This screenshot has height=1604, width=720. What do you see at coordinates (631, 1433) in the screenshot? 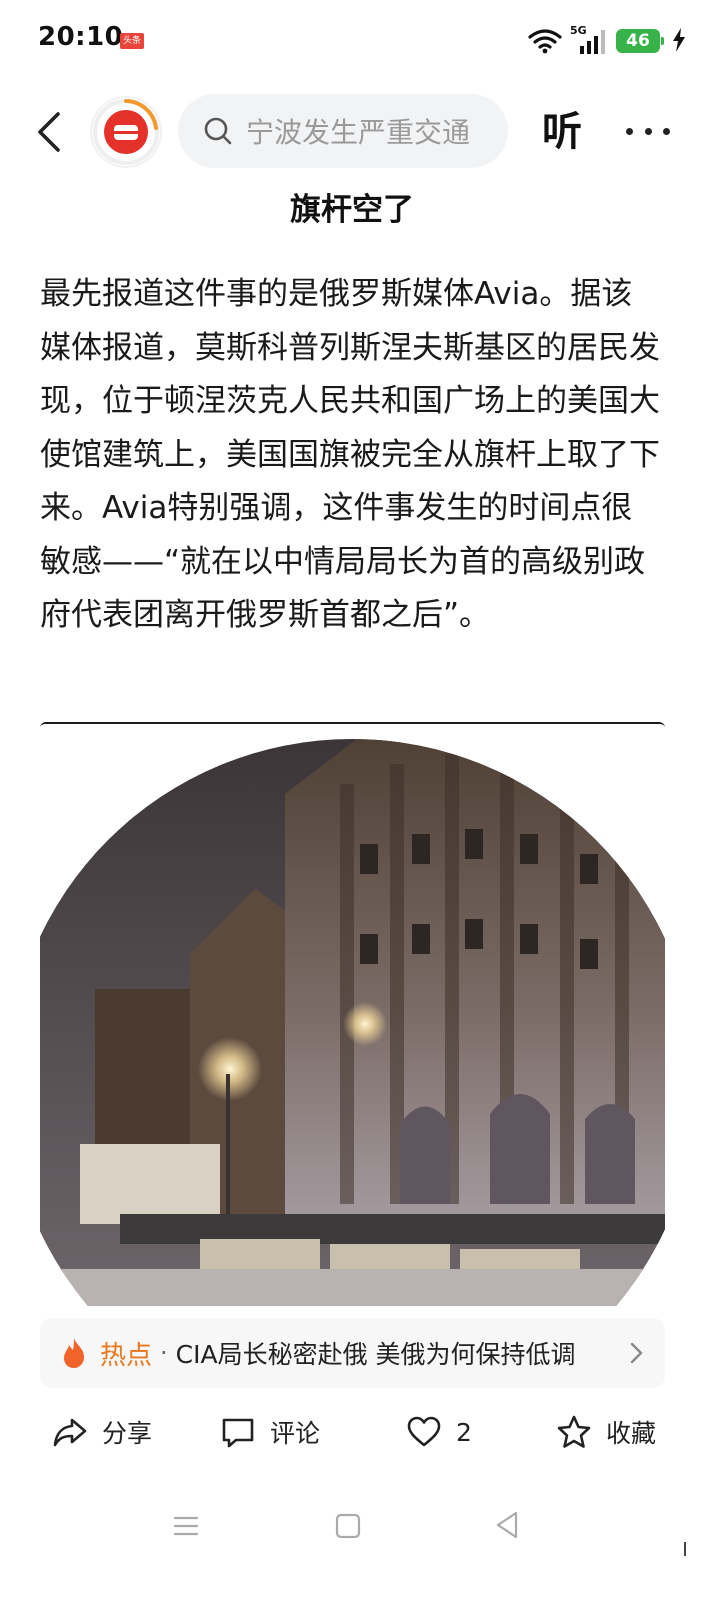
I see `favorite-label: 收藏` at bounding box center [631, 1433].